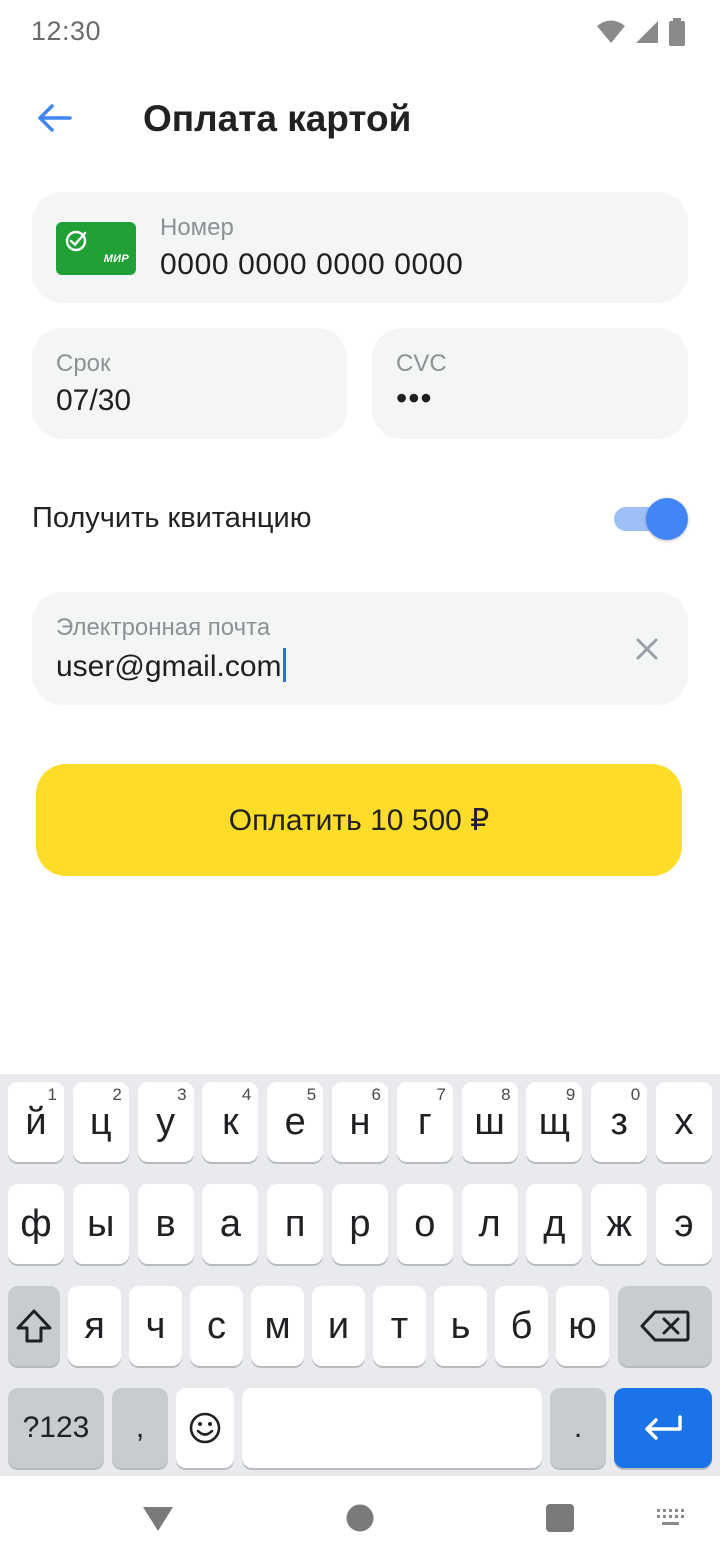  I want to click on key-number-hint: 1, so click(52, 1094).